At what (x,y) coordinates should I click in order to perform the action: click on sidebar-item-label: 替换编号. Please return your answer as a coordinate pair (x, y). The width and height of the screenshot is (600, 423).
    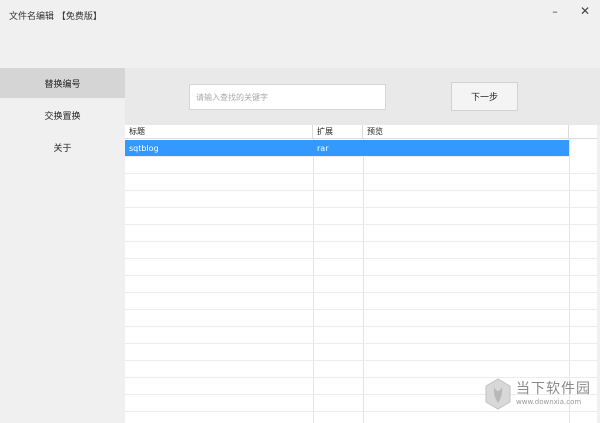
    Looking at the image, I should click on (62, 84).